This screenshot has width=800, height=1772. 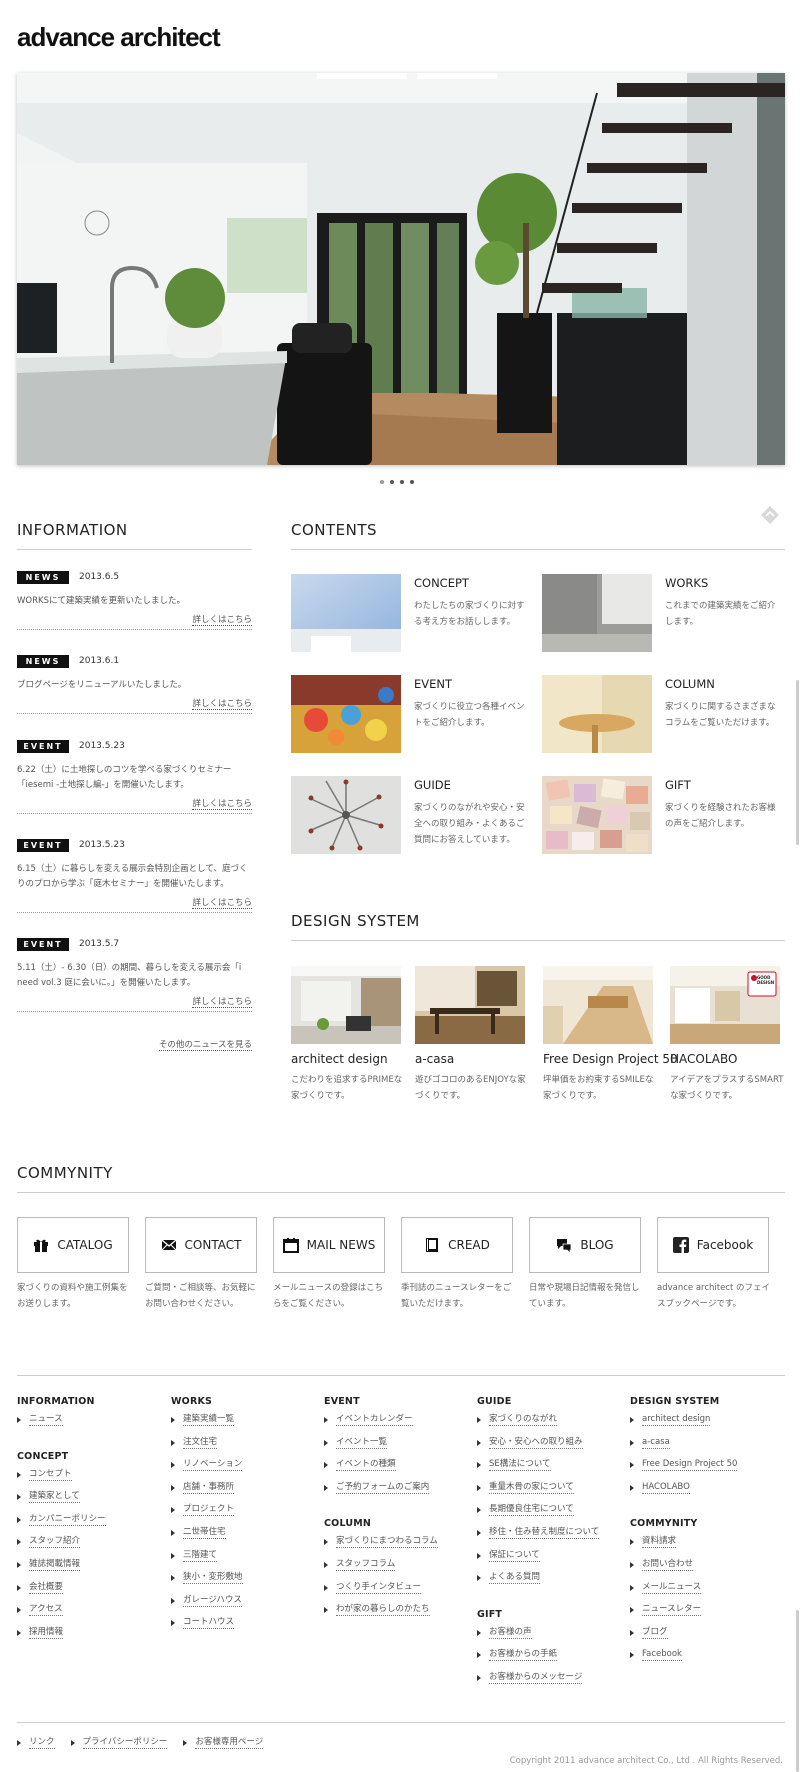 I want to click on footer-link: イベントカレンダー, so click(x=374, y=1420).